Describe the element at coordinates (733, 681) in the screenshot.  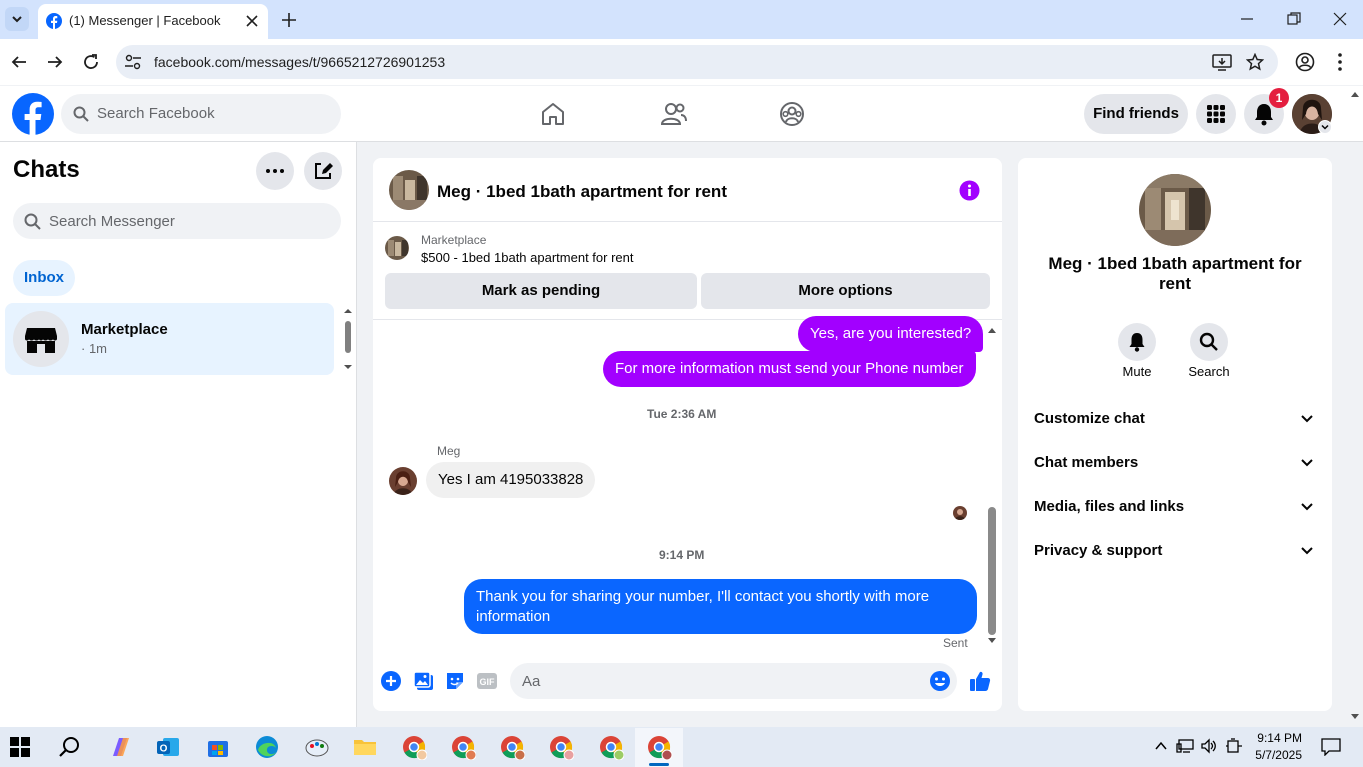
I see `message-input: Aa` at that location.